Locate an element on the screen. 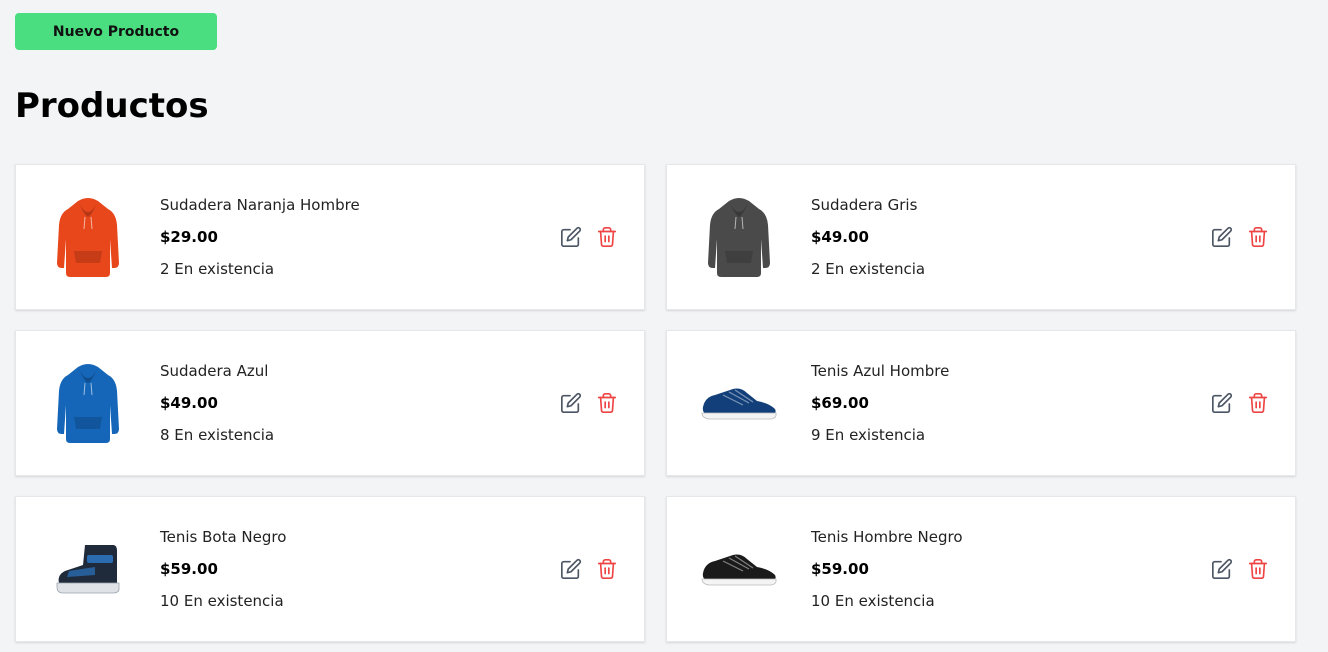  product-card: Sudadera Gris $49.00 2 En existencia is located at coordinates (981, 237).